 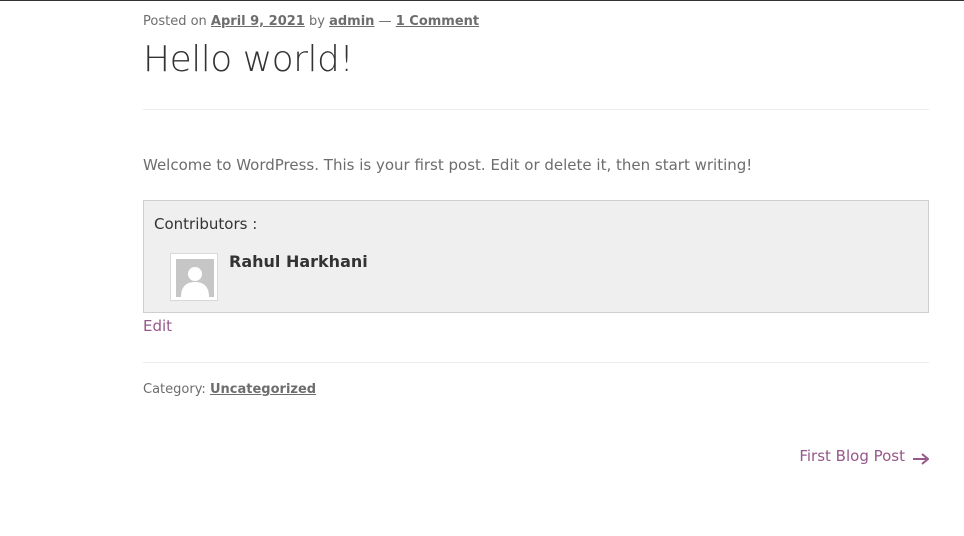 What do you see at coordinates (437, 21) in the screenshot?
I see `comments-link: 1 Comment` at bounding box center [437, 21].